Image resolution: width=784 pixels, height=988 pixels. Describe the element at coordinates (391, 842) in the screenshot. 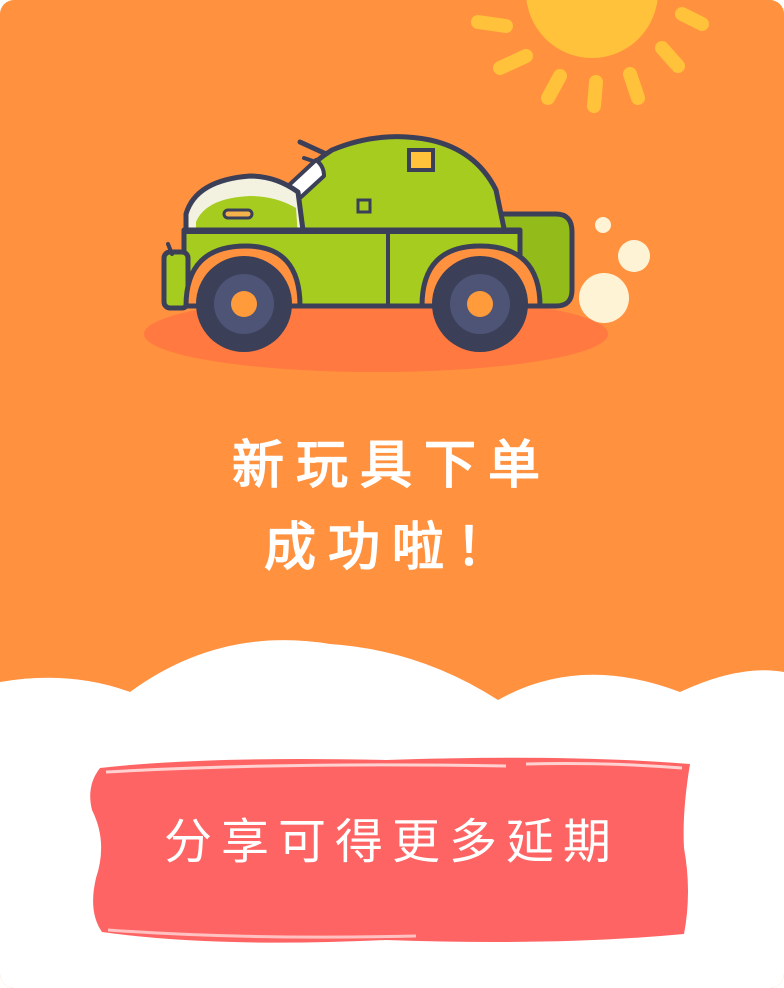

I see `share-button-label: 分享可得更多延期` at that location.